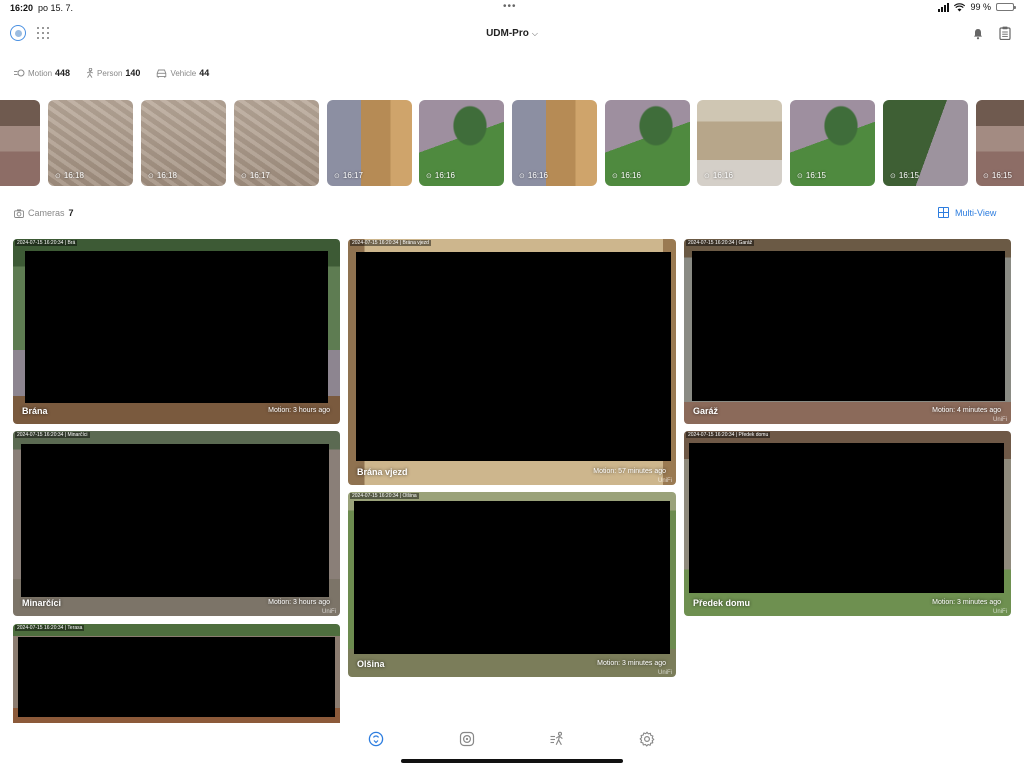  I want to click on motion-filter: Motion 448, so click(42, 73).